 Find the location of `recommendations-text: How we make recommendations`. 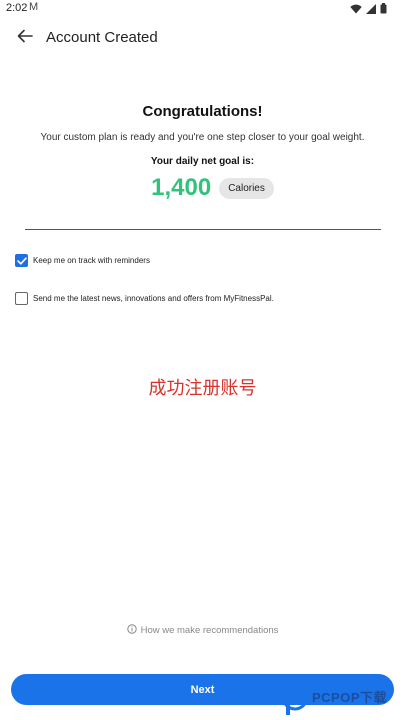

recommendations-text: How we make recommendations is located at coordinates (209, 630).